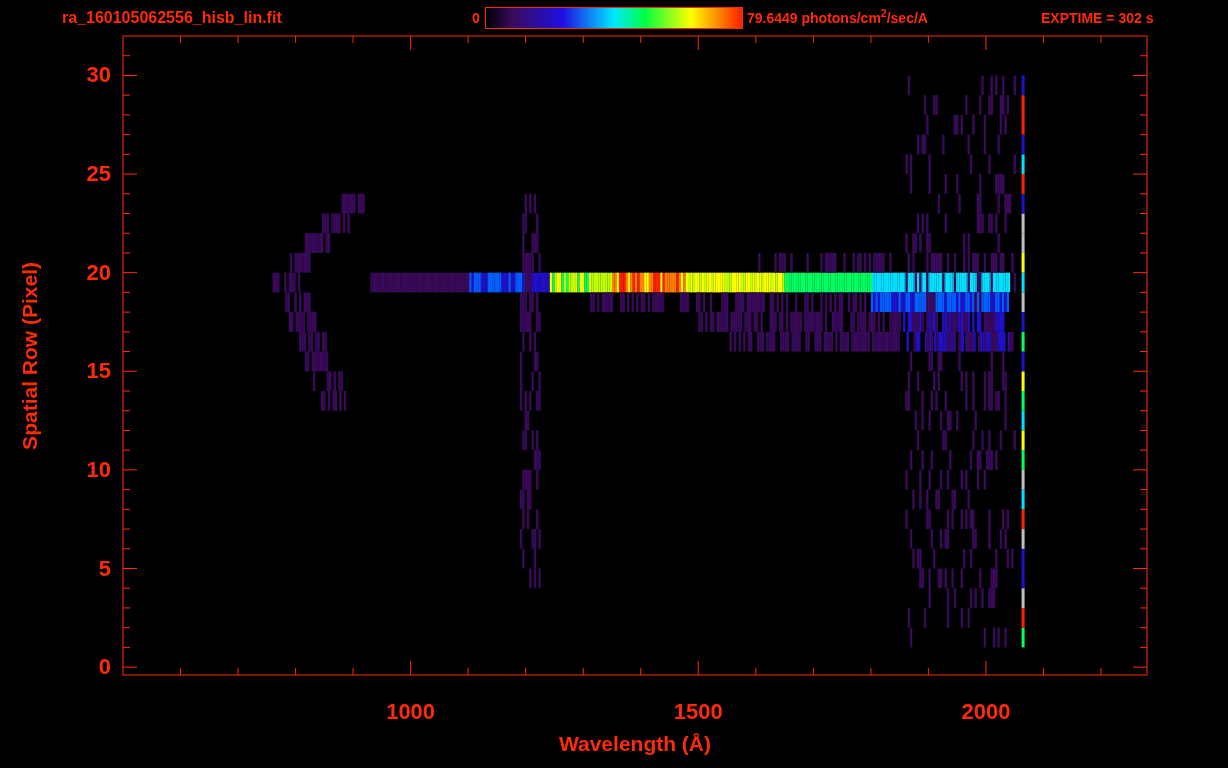  Describe the element at coordinates (1097, 18) in the screenshot. I see `exposure-time: EXPTIME = 302 s` at that location.